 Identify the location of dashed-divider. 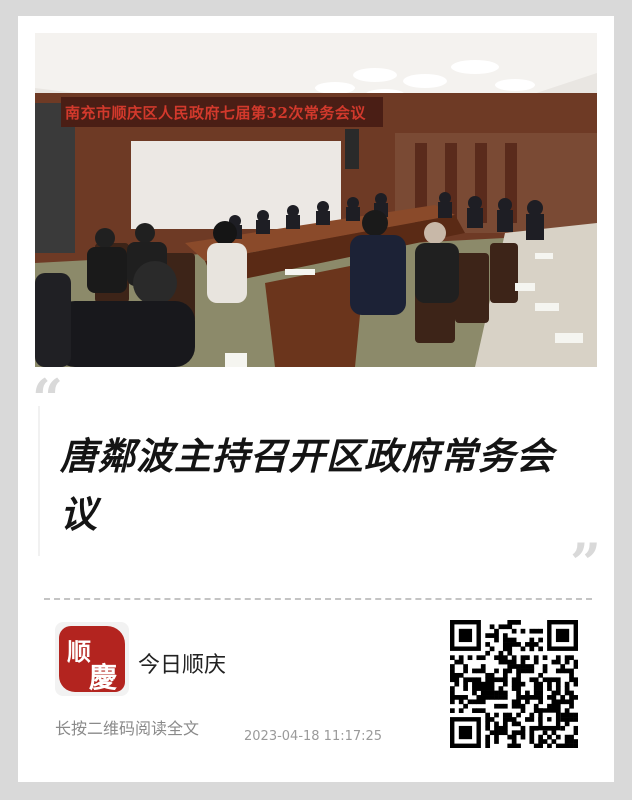
(318, 599).